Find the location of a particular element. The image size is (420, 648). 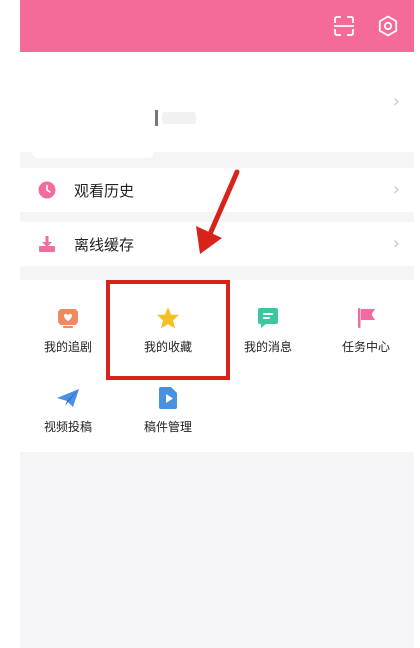

grid-item-task-center: 任务中心 is located at coordinates (366, 336).